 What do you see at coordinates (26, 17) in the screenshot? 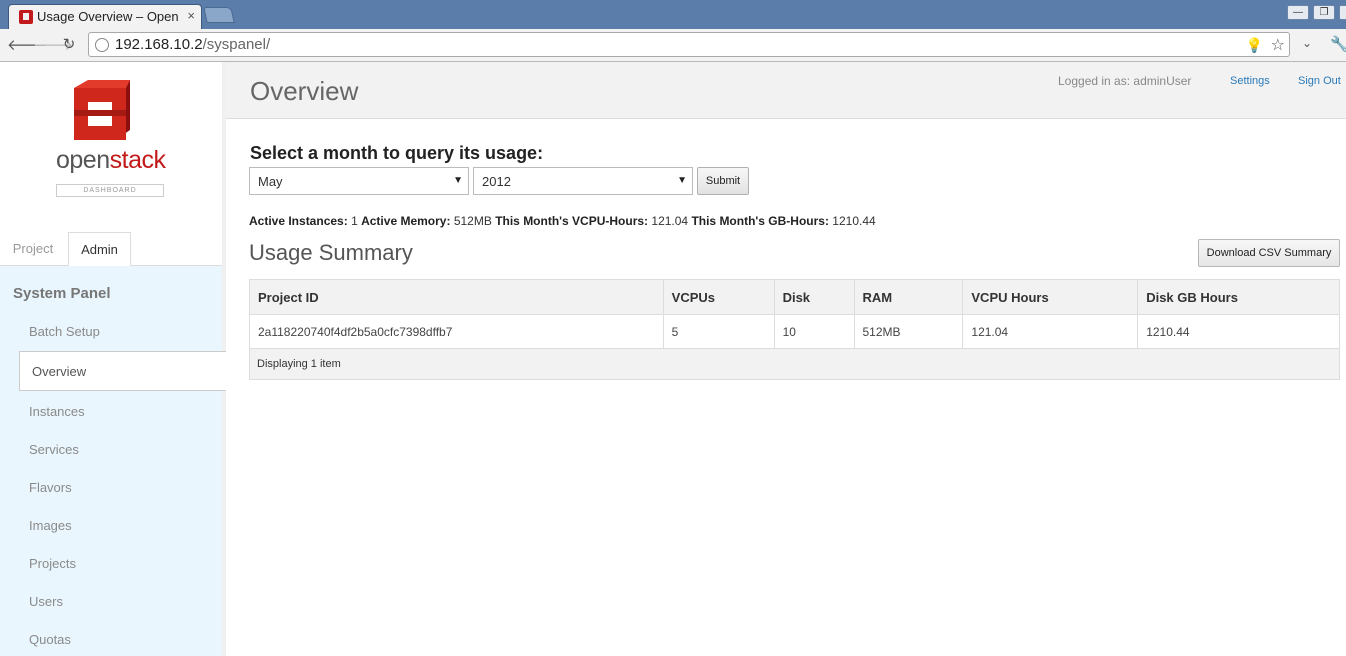
I see `openstack-favicon-icon` at bounding box center [26, 17].